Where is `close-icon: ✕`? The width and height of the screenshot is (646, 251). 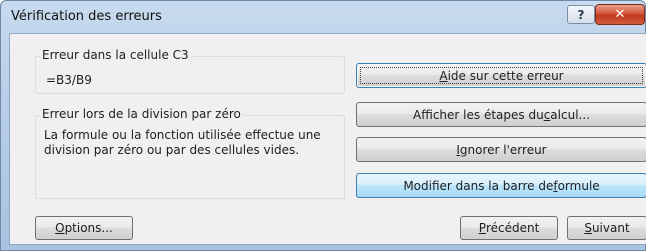
close-icon: ✕ is located at coordinates (620, 14).